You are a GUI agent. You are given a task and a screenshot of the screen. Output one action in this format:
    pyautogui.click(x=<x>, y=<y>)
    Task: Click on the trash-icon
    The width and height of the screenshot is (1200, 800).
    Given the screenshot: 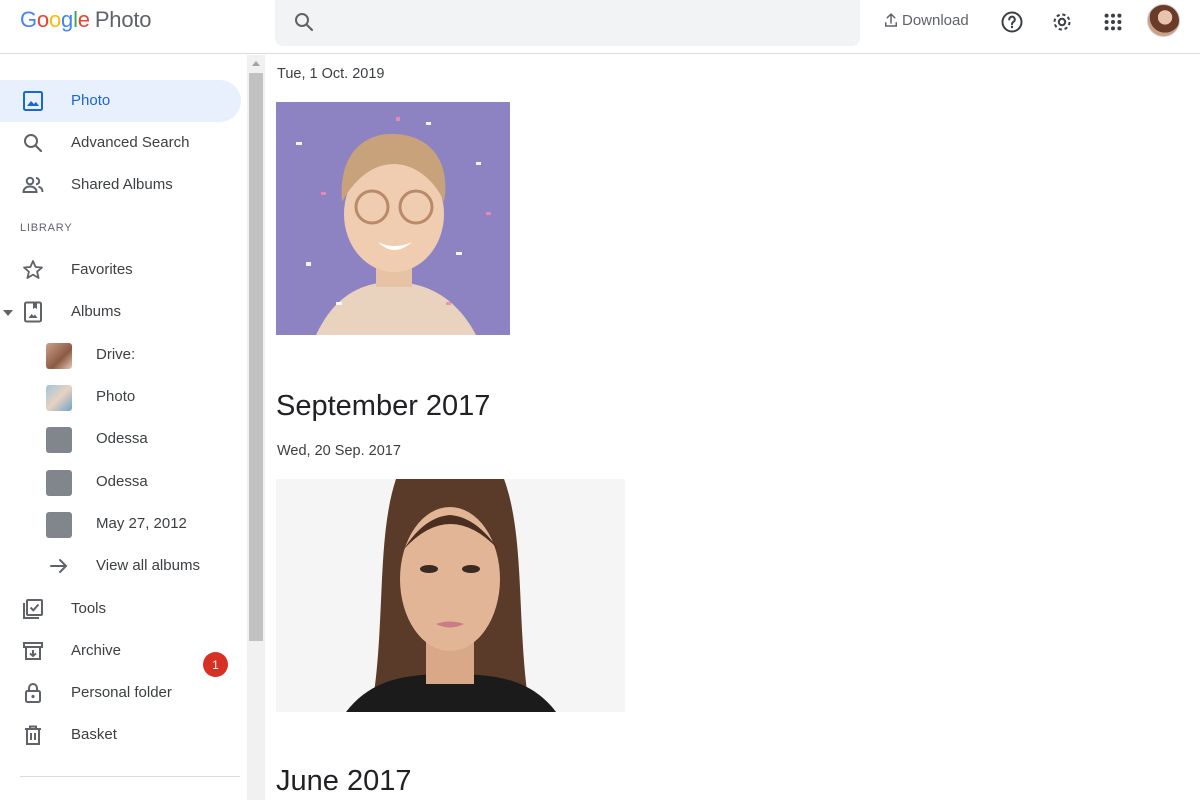 What is the action you would take?
    pyautogui.click(x=33, y=735)
    